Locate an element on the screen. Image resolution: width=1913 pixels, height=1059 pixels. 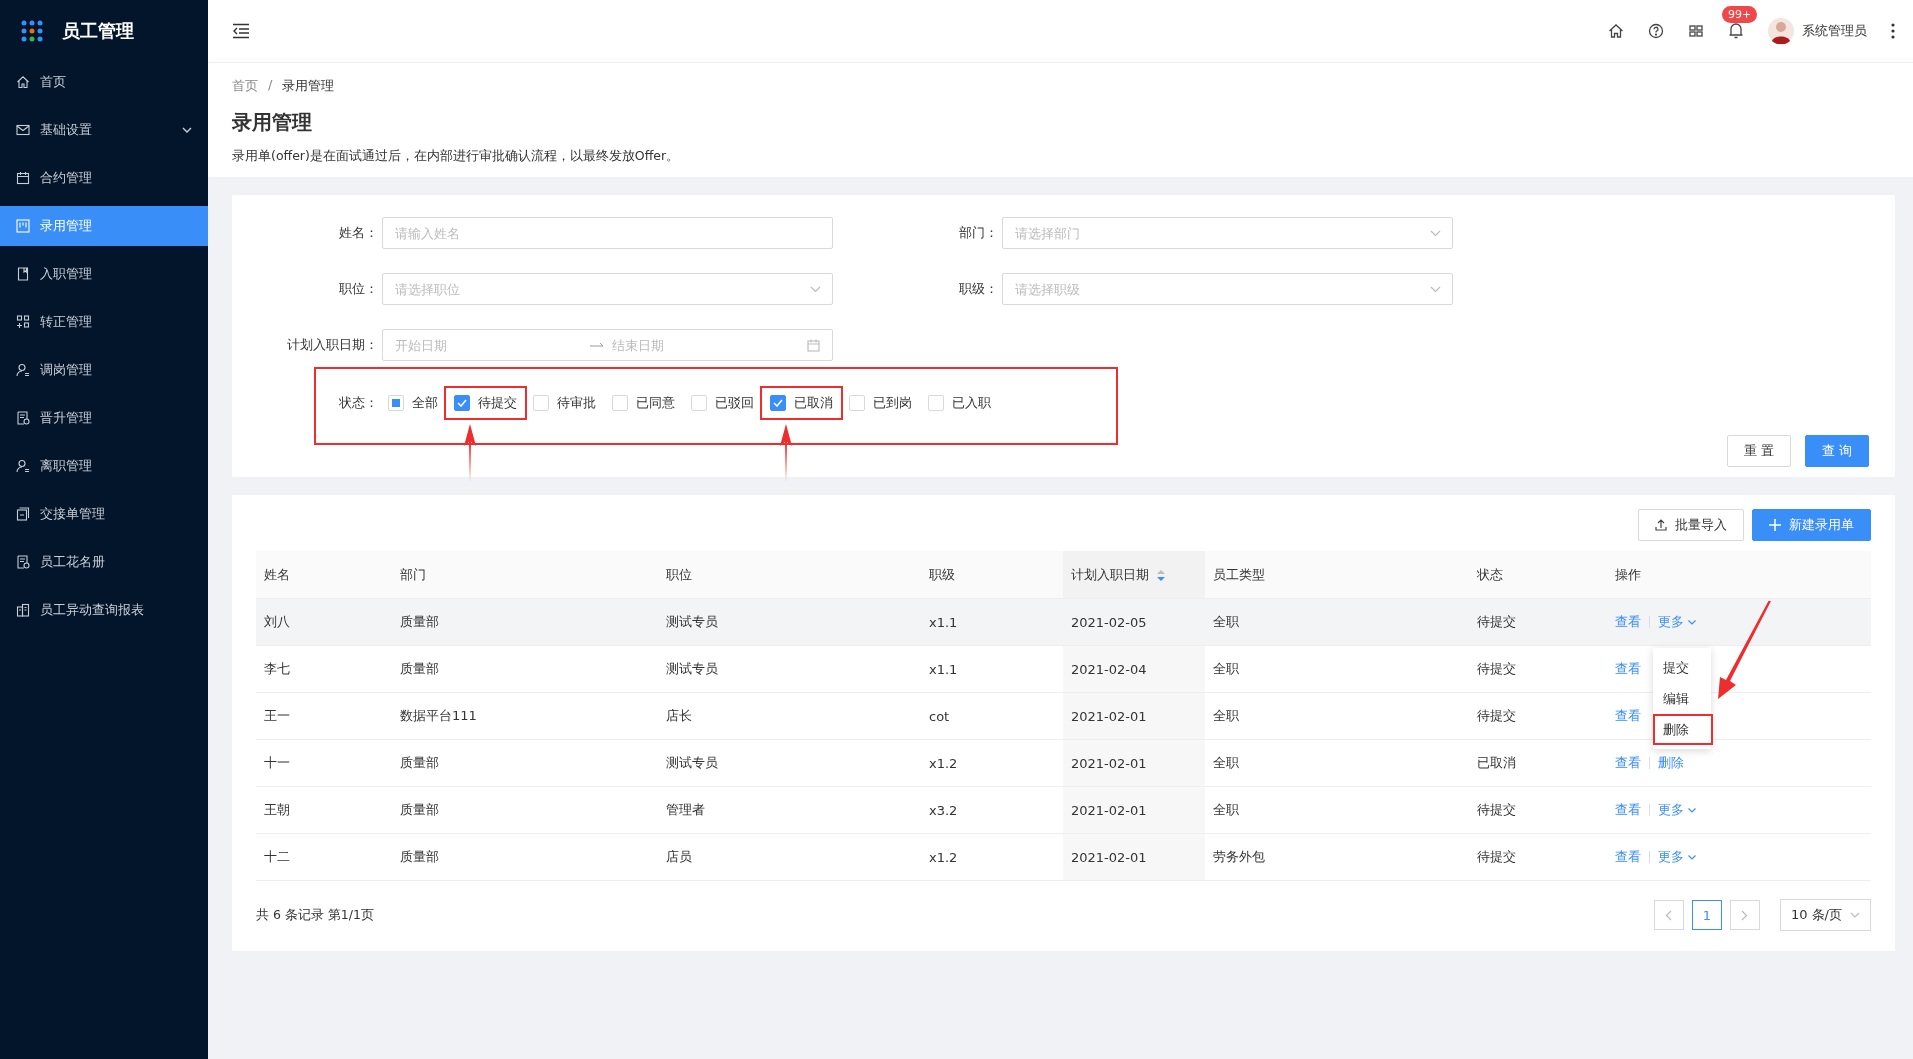
field-label: 职位： is located at coordinates (358, 289).